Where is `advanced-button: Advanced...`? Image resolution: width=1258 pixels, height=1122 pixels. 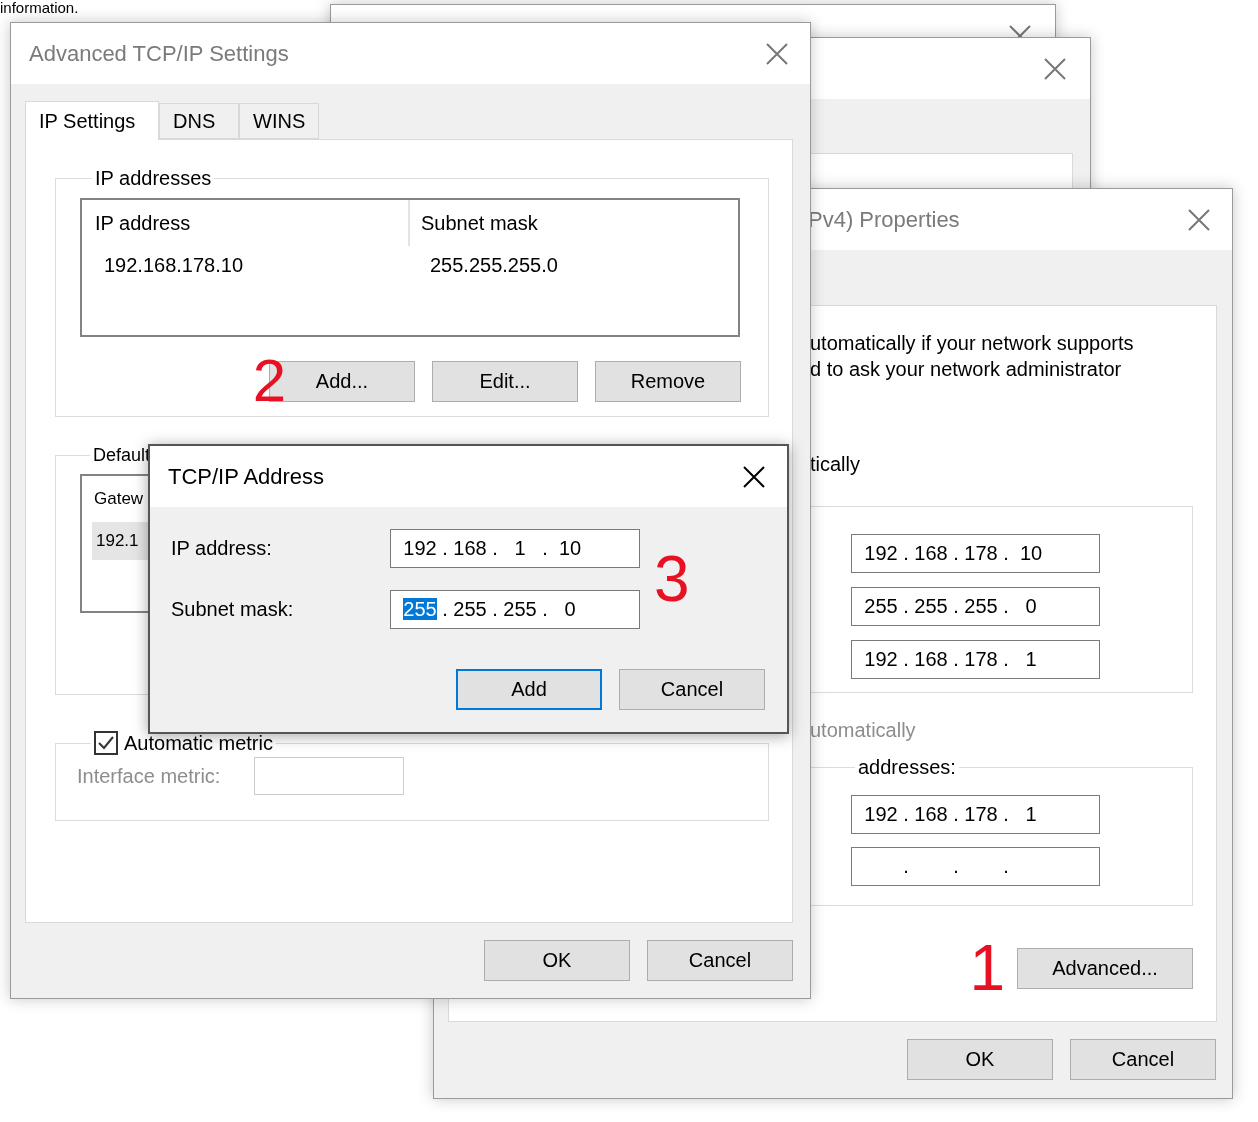
advanced-button: Advanced... is located at coordinates (1105, 968).